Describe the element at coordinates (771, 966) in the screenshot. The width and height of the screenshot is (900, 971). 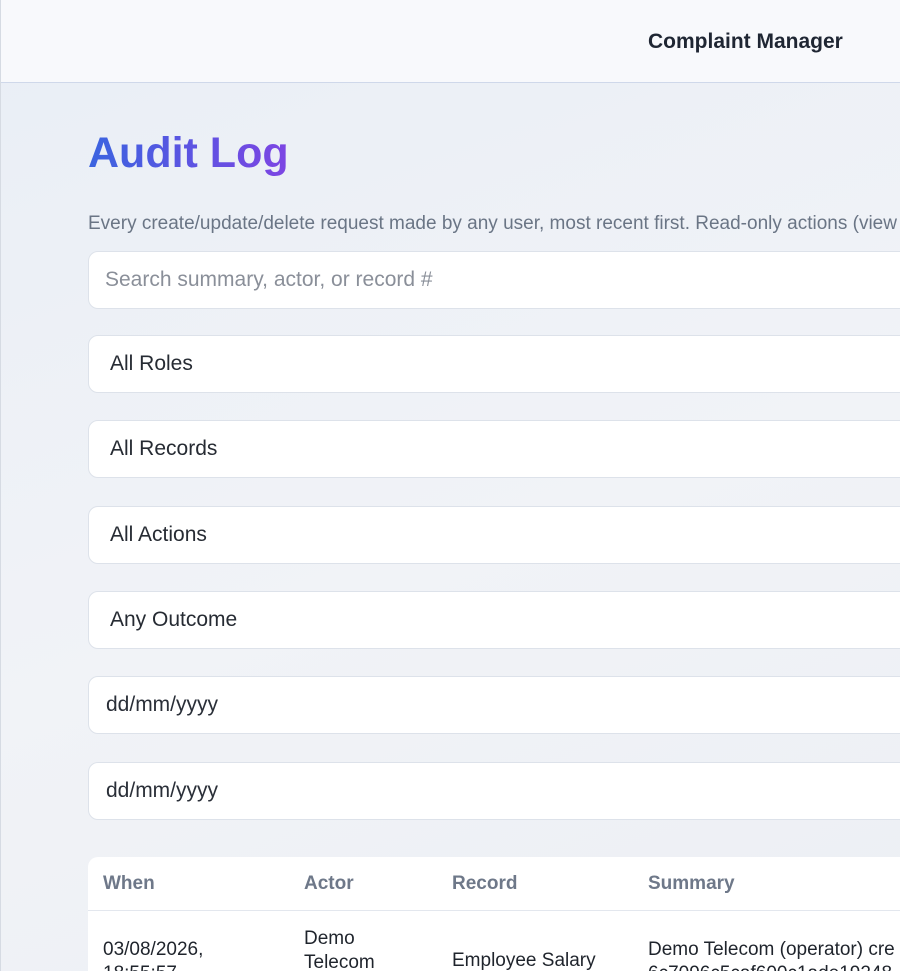
I see `cell-summary-line2: 6c7096c5caf600c1ade19248` at that location.